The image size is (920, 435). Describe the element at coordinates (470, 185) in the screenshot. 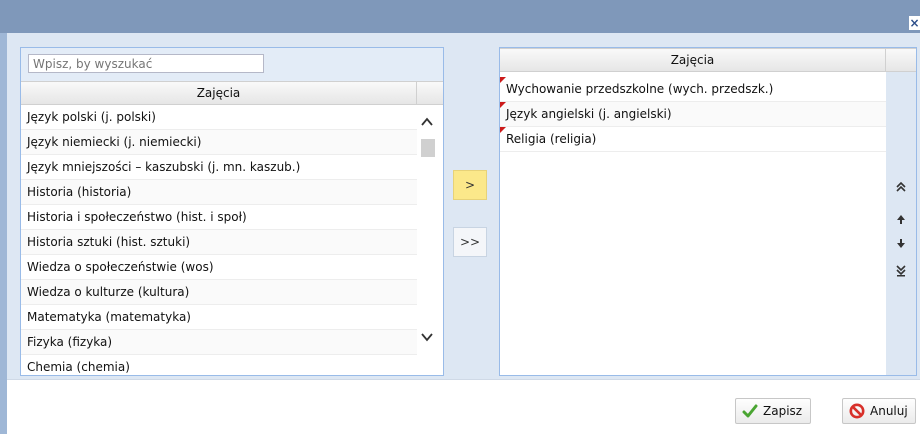

I see `move-selected-button: >` at that location.